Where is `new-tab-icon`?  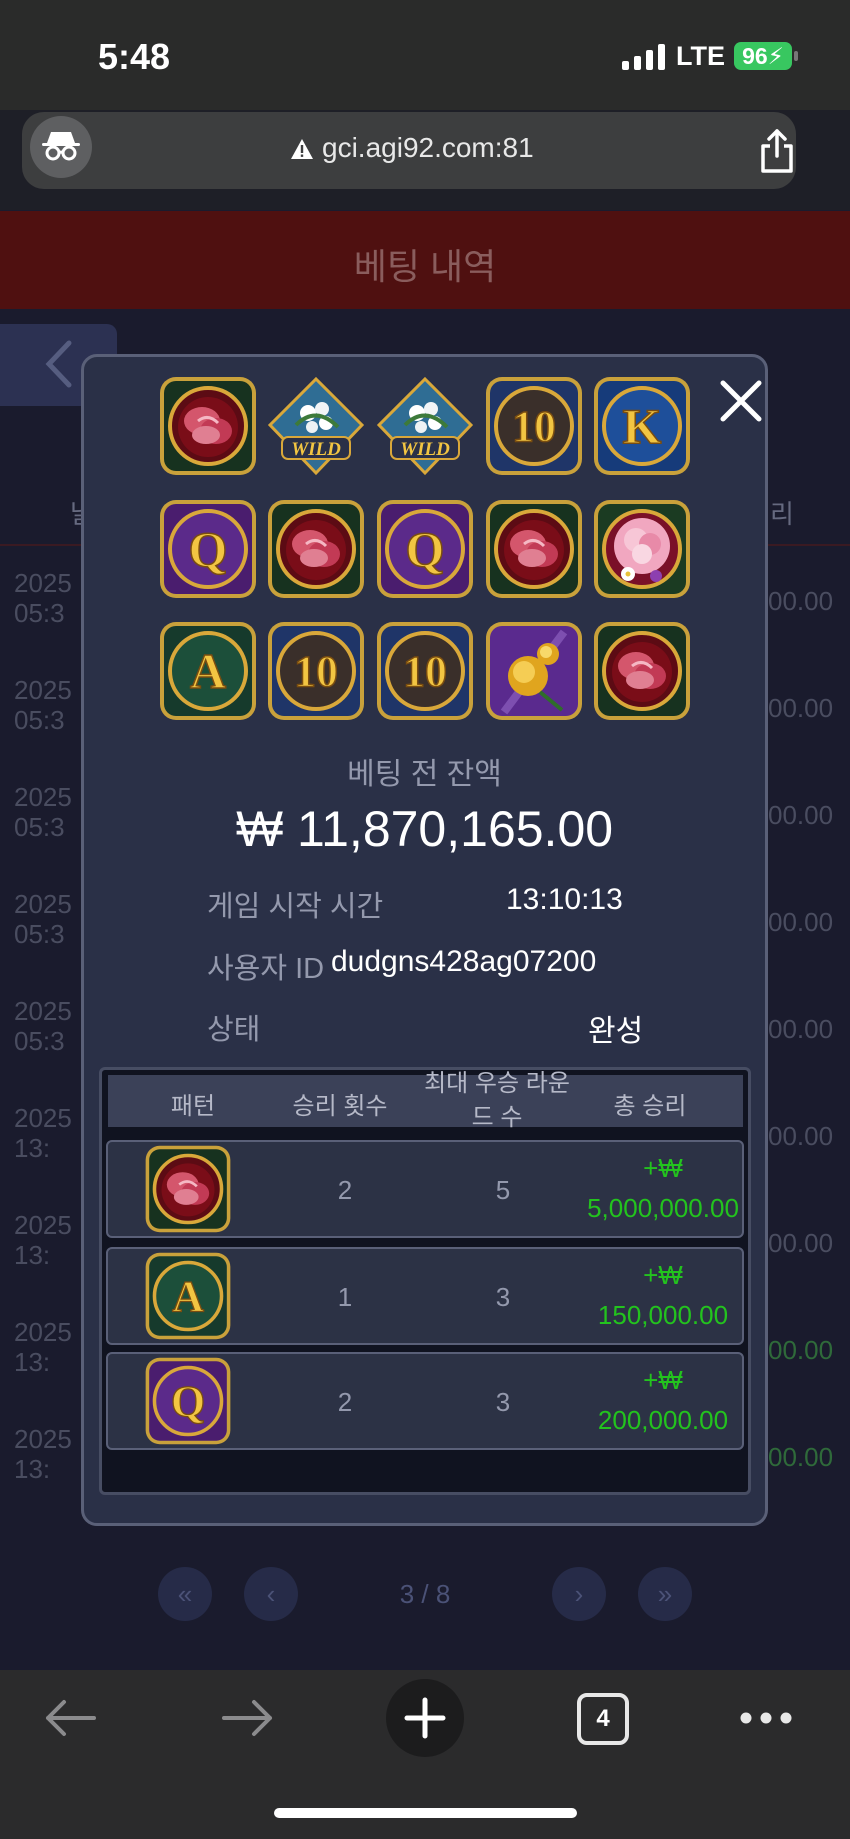 new-tab-icon is located at coordinates (425, 1718).